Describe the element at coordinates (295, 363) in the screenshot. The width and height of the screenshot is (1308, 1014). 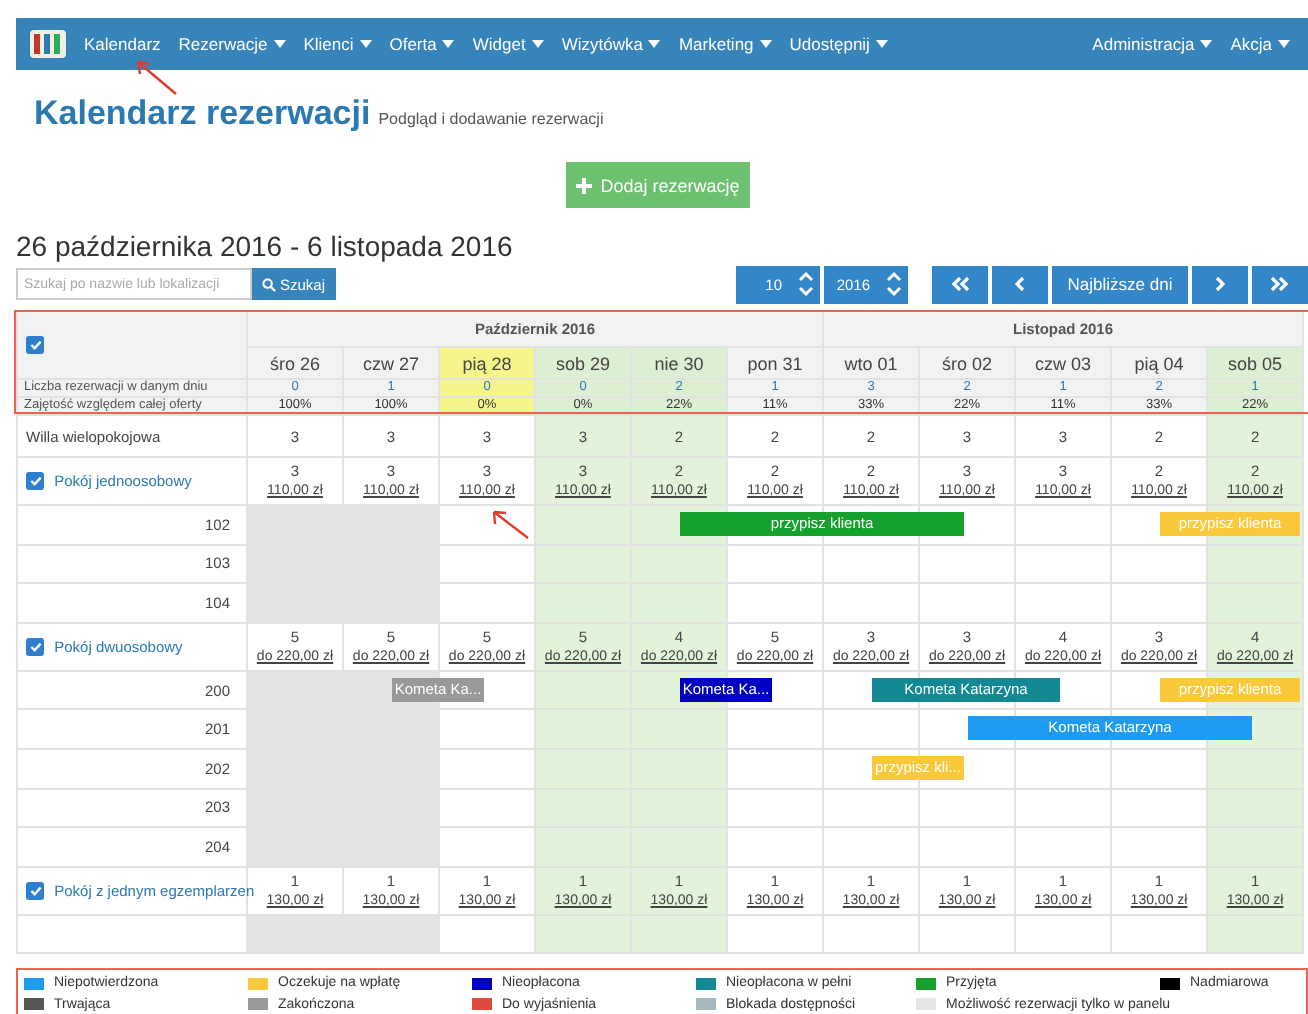
I see `day-header: śro 26` at that location.